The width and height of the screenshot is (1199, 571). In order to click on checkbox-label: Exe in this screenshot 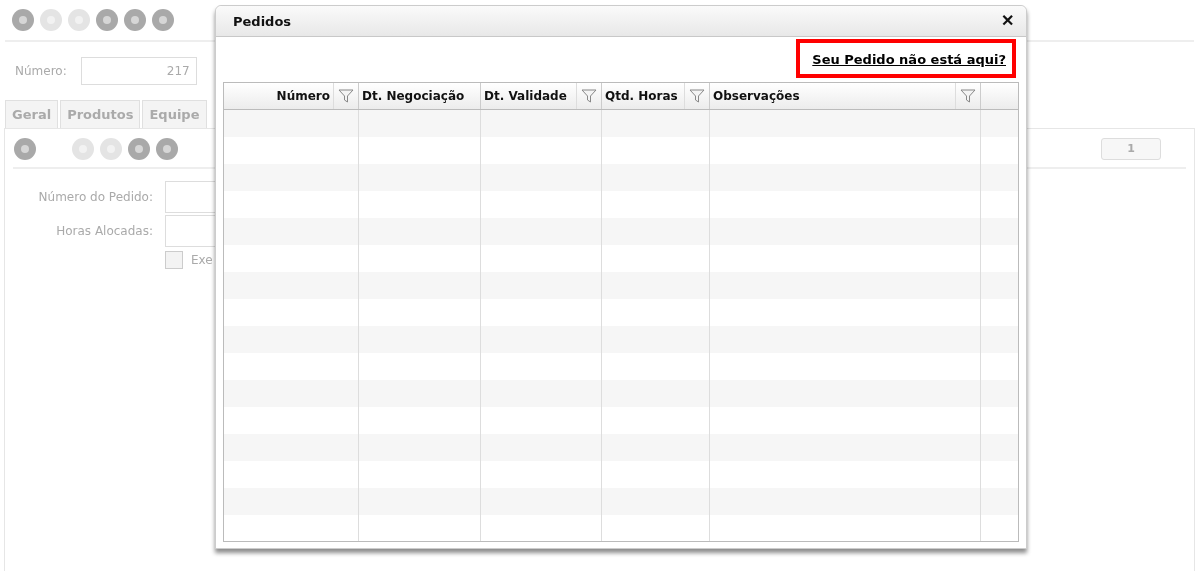, I will do `click(202, 260)`.